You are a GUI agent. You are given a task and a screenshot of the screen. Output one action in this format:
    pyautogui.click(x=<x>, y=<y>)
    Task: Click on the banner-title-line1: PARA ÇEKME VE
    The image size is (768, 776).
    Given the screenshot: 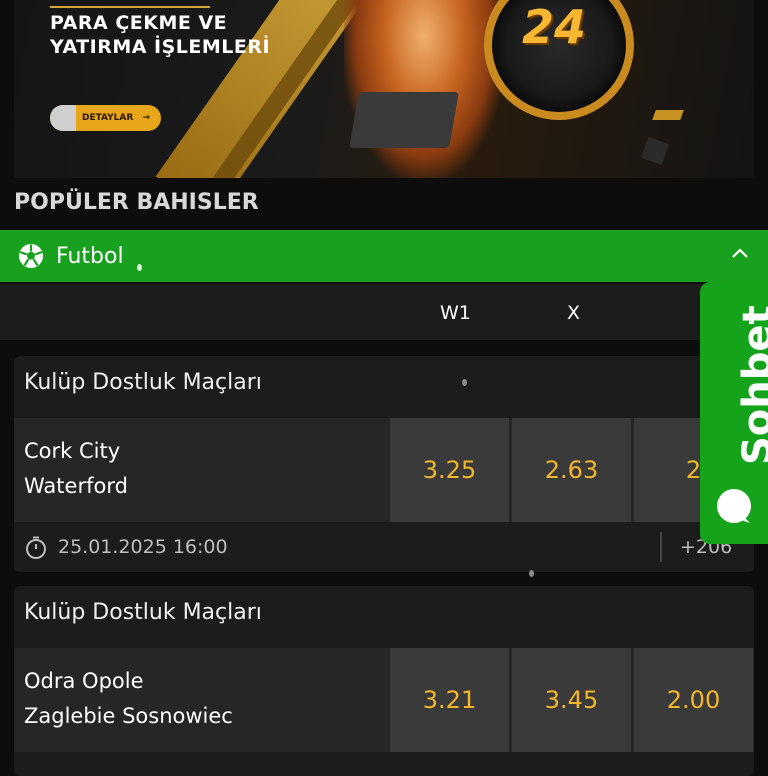 What is the action you would take?
    pyautogui.click(x=139, y=23)
    